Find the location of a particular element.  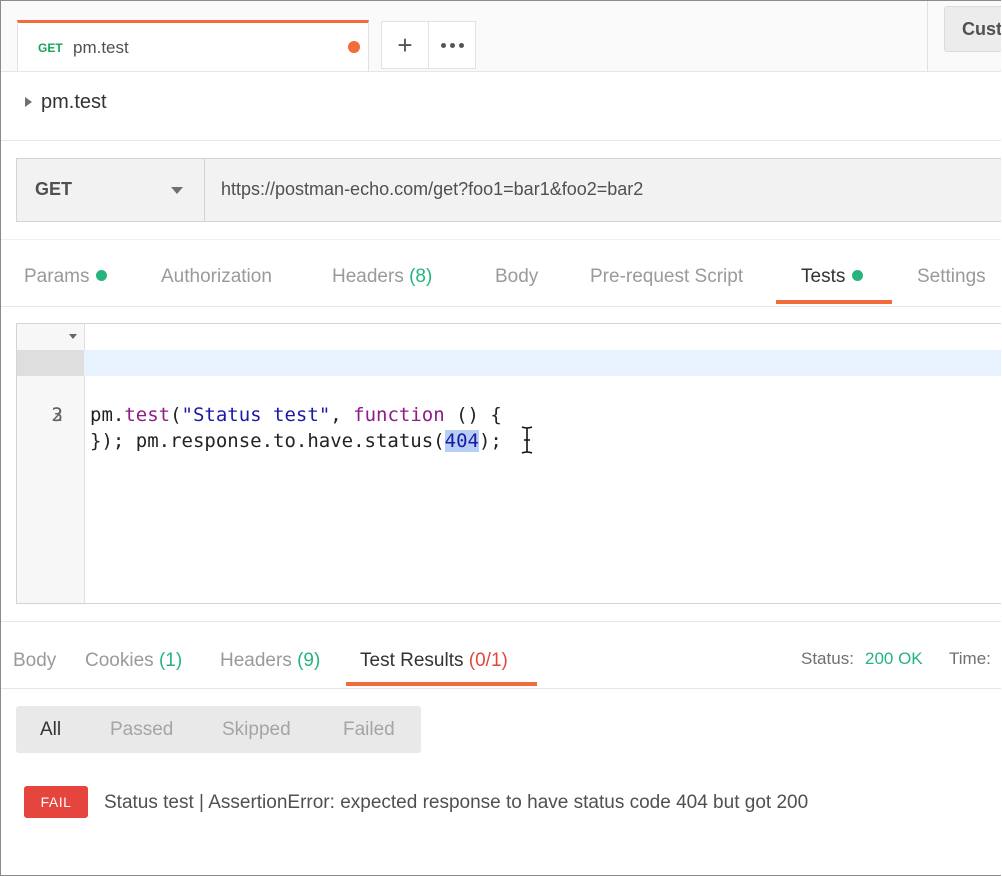

cookies-count: (1) is located at coordinates (170, 660).